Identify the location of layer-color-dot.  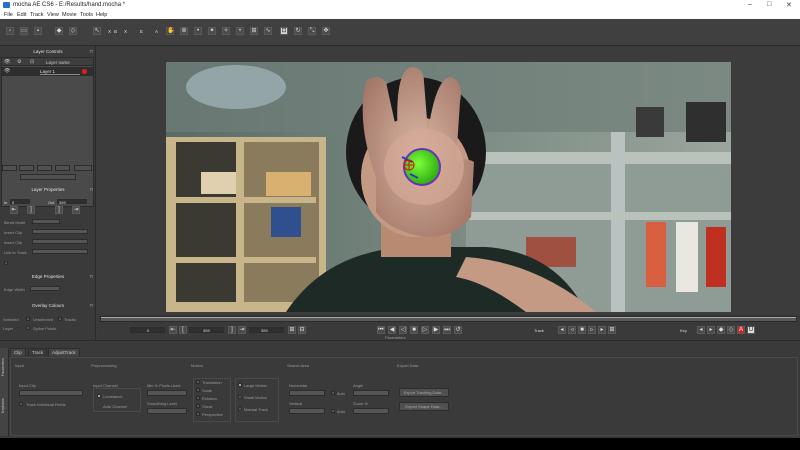
(84, 71).